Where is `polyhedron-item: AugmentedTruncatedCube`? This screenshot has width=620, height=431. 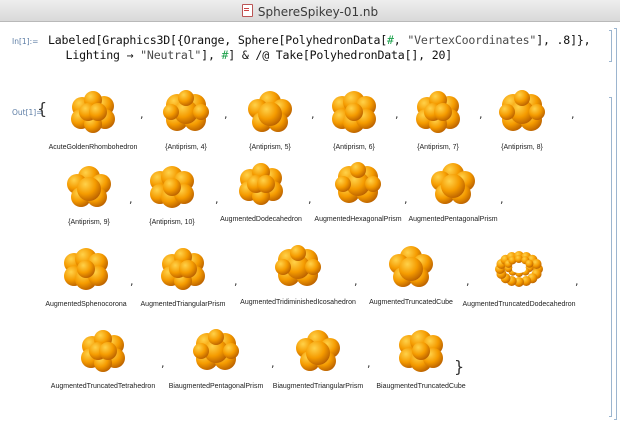 polyhedron-item: AugmentedTruncatedCube is located at coordinates (411, 272).